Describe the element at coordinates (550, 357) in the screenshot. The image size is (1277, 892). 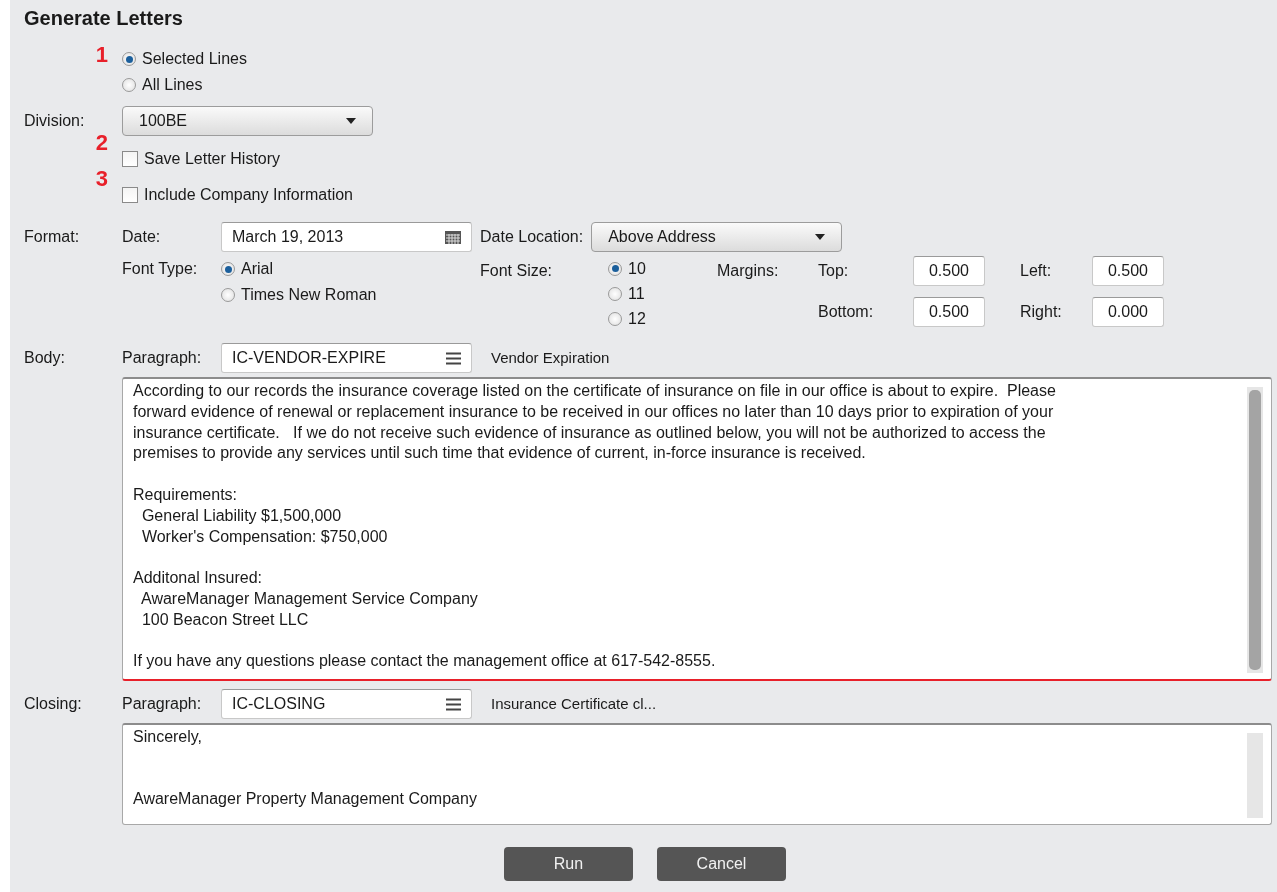
I see `paragraph-description: Vendor Expiration` at that location.